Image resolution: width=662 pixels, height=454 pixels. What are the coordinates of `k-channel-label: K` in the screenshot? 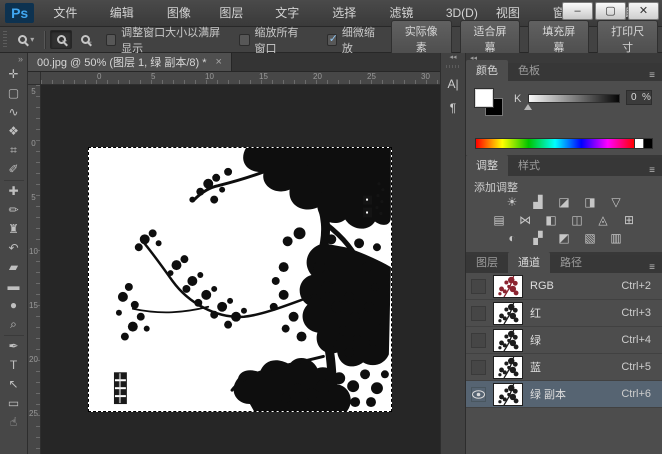 It's located at (518, 99).